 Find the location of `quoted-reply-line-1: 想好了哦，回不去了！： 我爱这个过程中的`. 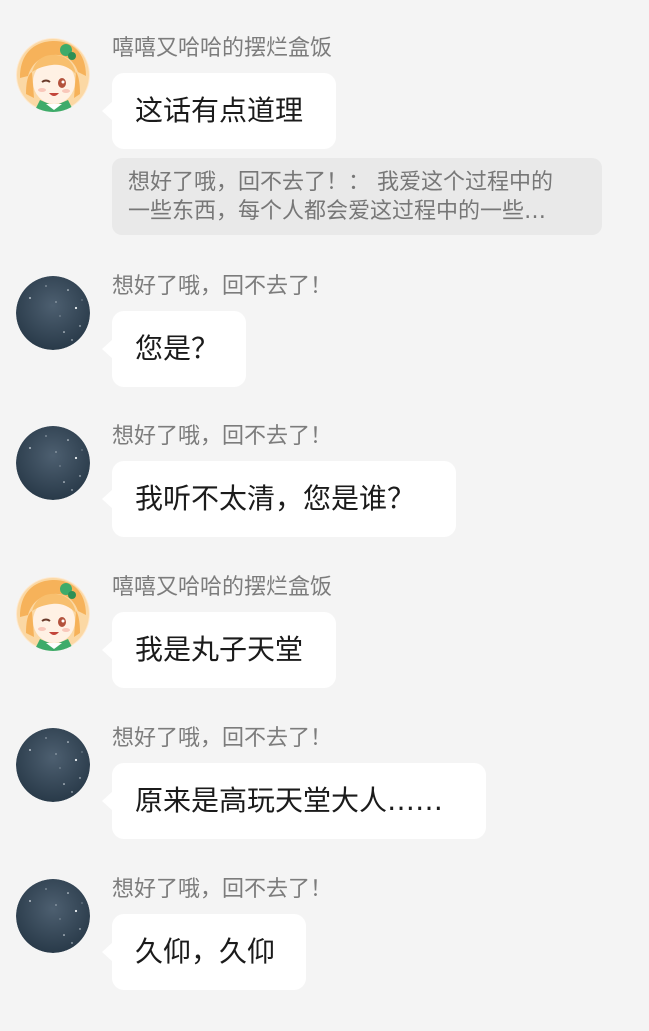

quoted-reply-line-1: 想好了哦，回不去了！： 我爱这个过程中的 is located at coordinates (340, 182).